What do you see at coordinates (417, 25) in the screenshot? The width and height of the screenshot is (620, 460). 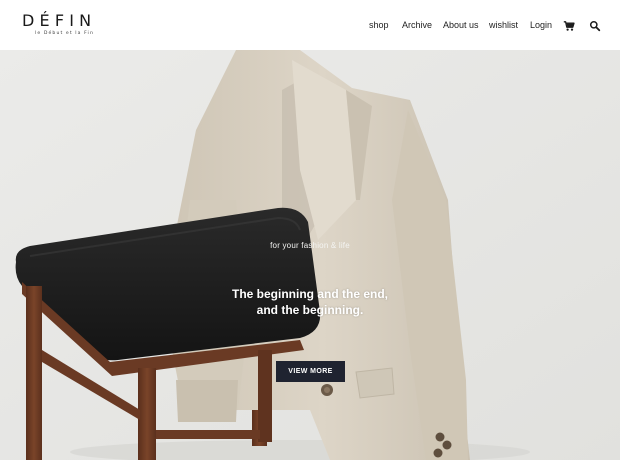 I see `nav-archive: Archive` at bounding box center [417, 25].